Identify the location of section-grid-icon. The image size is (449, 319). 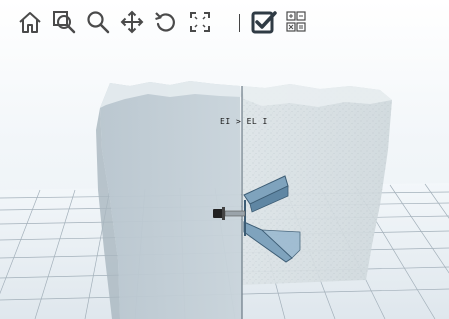
(296, 21).